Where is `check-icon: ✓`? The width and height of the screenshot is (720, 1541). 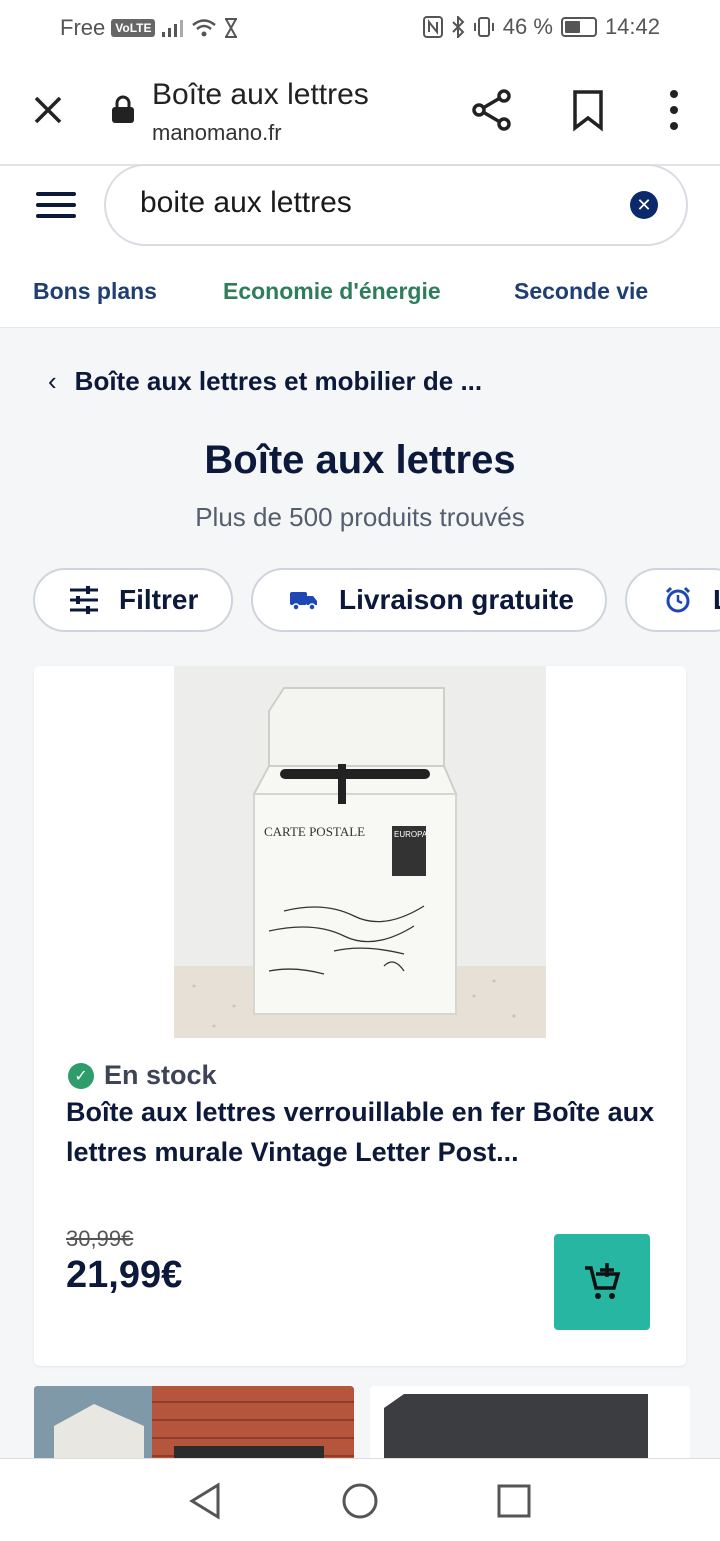
check-icon: ✓ is located at coordinates (81, 1075).